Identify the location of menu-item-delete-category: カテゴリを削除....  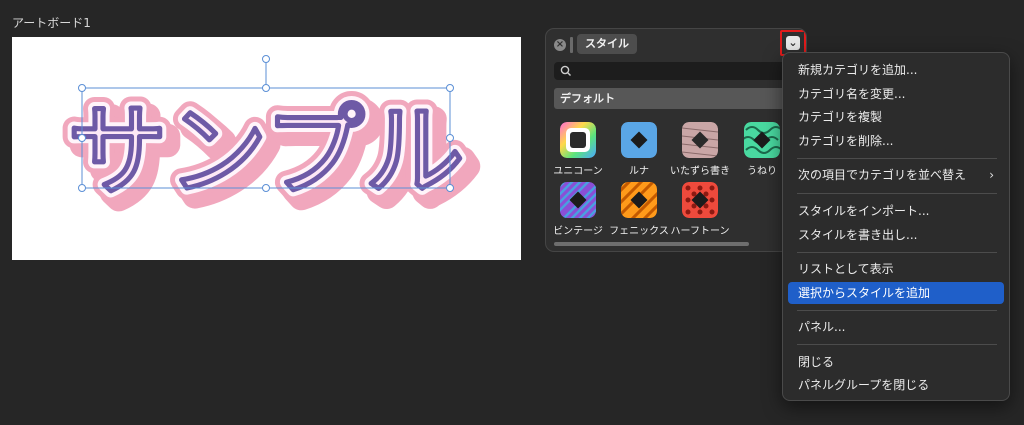
(896, 141).